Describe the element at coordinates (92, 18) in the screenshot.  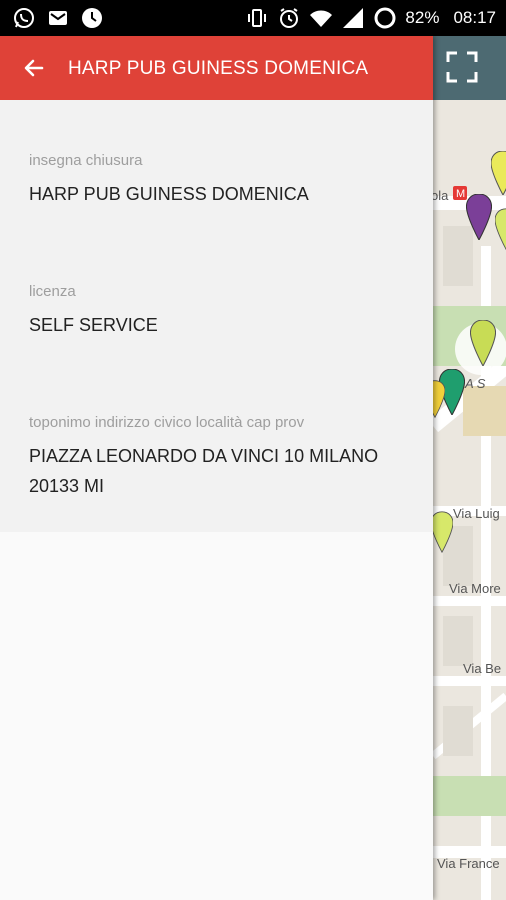
I see `clock-app-icon` at that location.